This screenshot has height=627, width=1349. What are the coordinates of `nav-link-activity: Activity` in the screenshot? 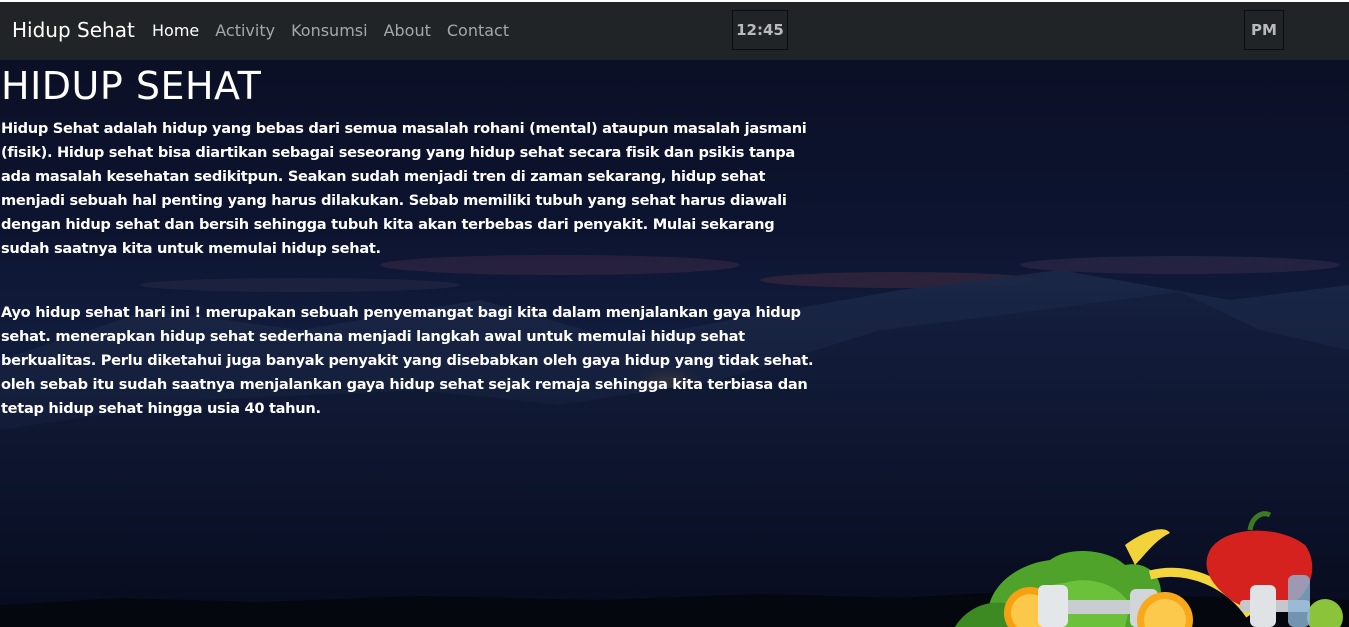 It's located at (245, 30).